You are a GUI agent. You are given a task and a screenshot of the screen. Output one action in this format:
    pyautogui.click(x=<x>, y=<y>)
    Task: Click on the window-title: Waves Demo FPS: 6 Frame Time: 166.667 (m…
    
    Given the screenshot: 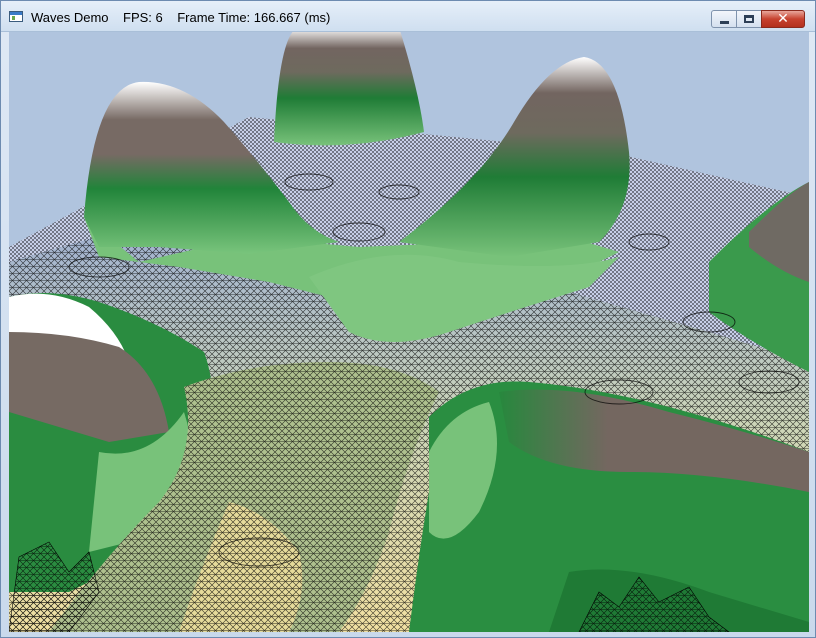 What is the action you would take?
    pyautogui.click(x=180, y=18)
    